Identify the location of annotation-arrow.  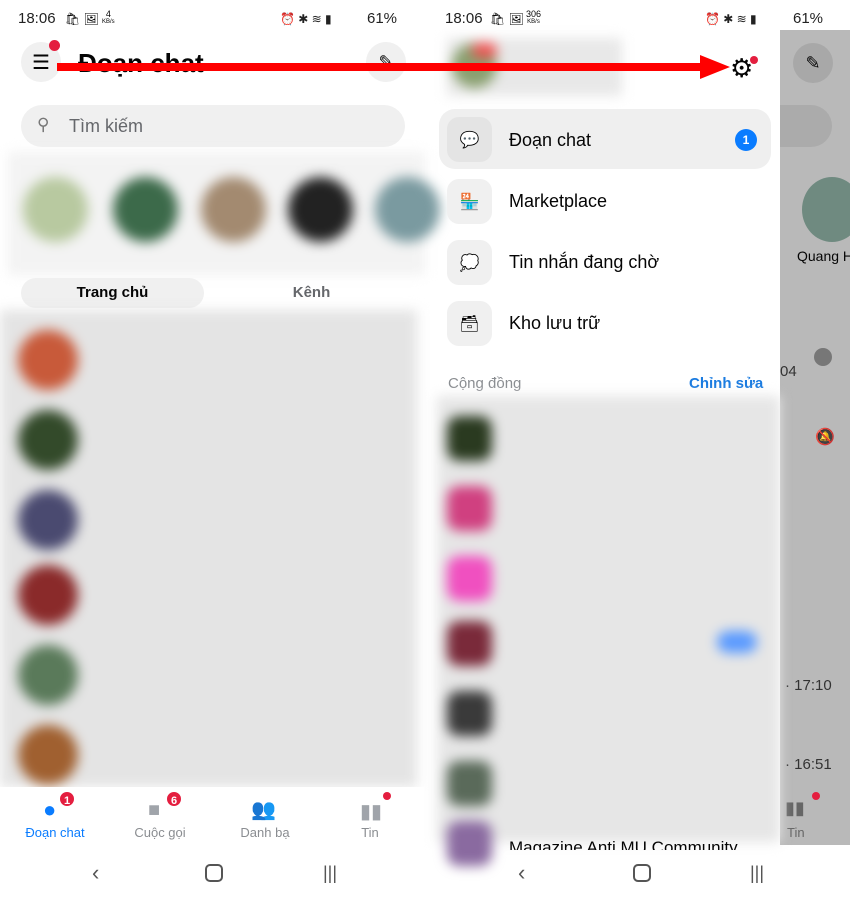
(393, 67).